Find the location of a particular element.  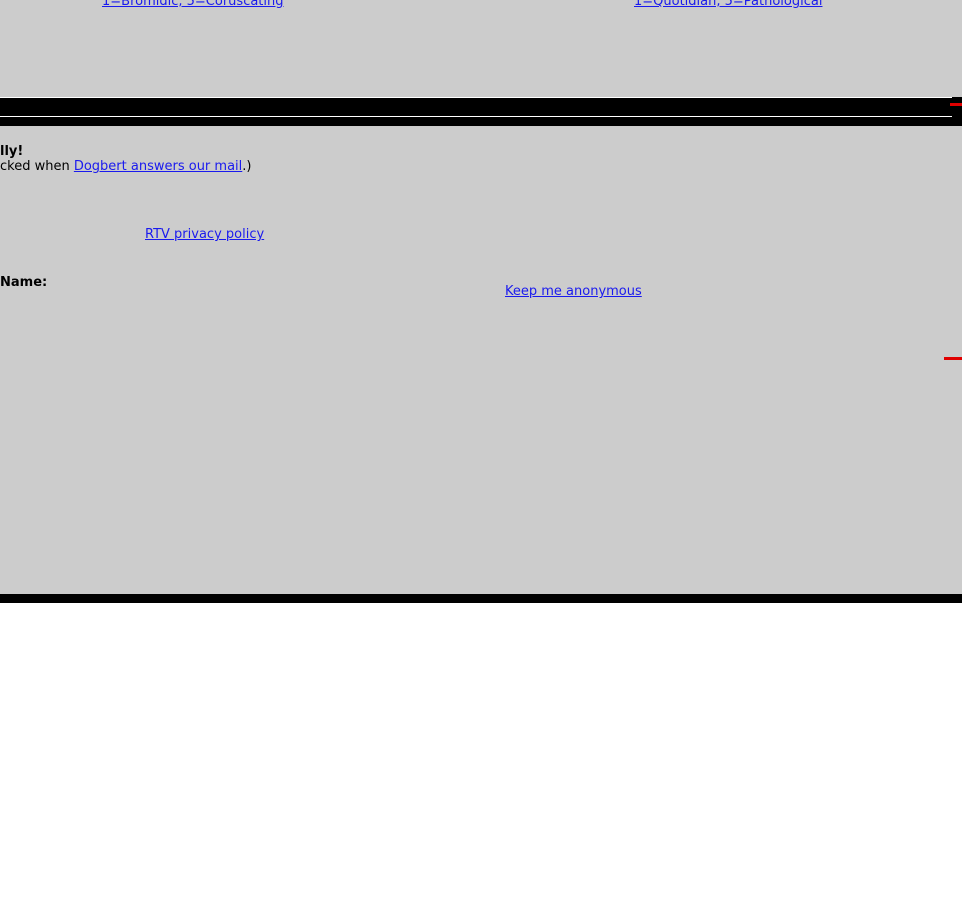

privacy-policy-link: RTV privacy policy is located at coordinates (204, 234).